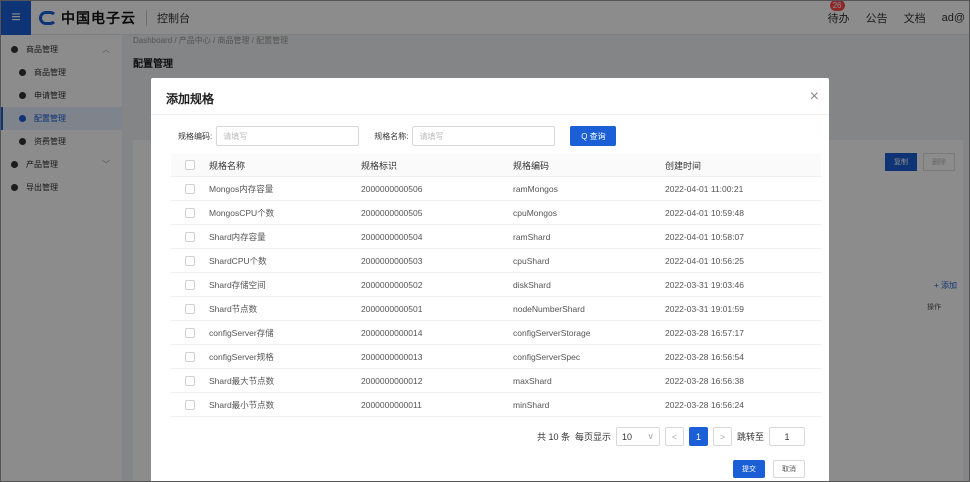  I want to click on prev-page-button: <, so click(674, 436).